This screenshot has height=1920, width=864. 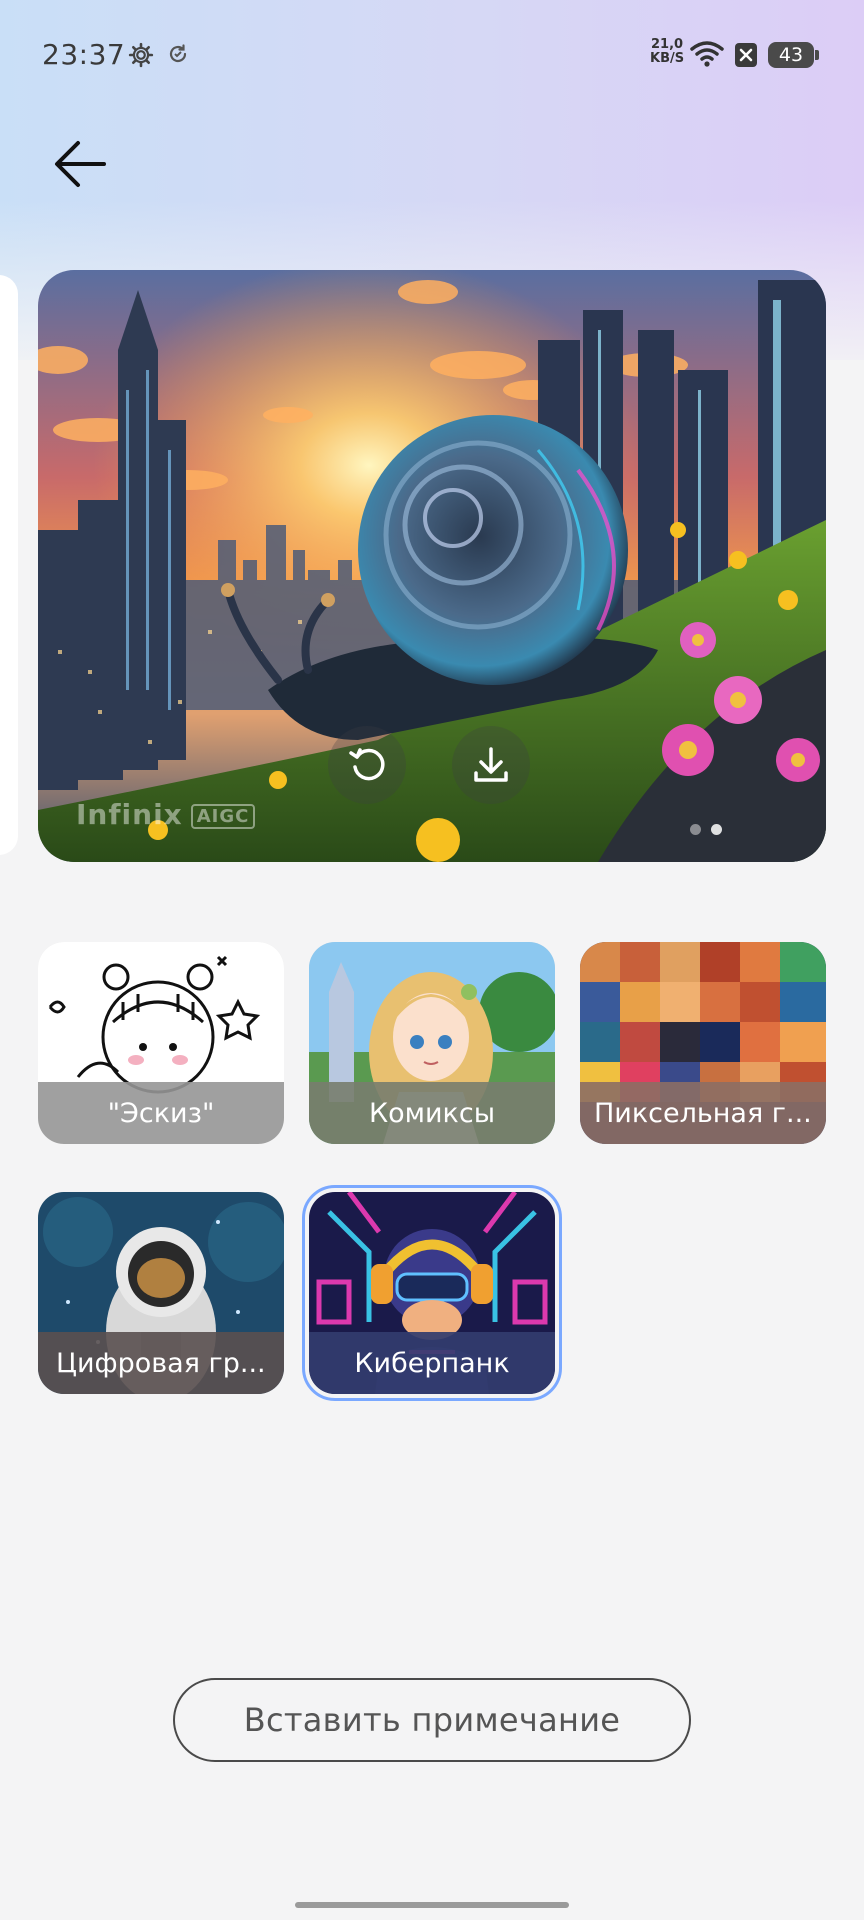 I want to click on page-dot-active, so click(x=716, y=829).